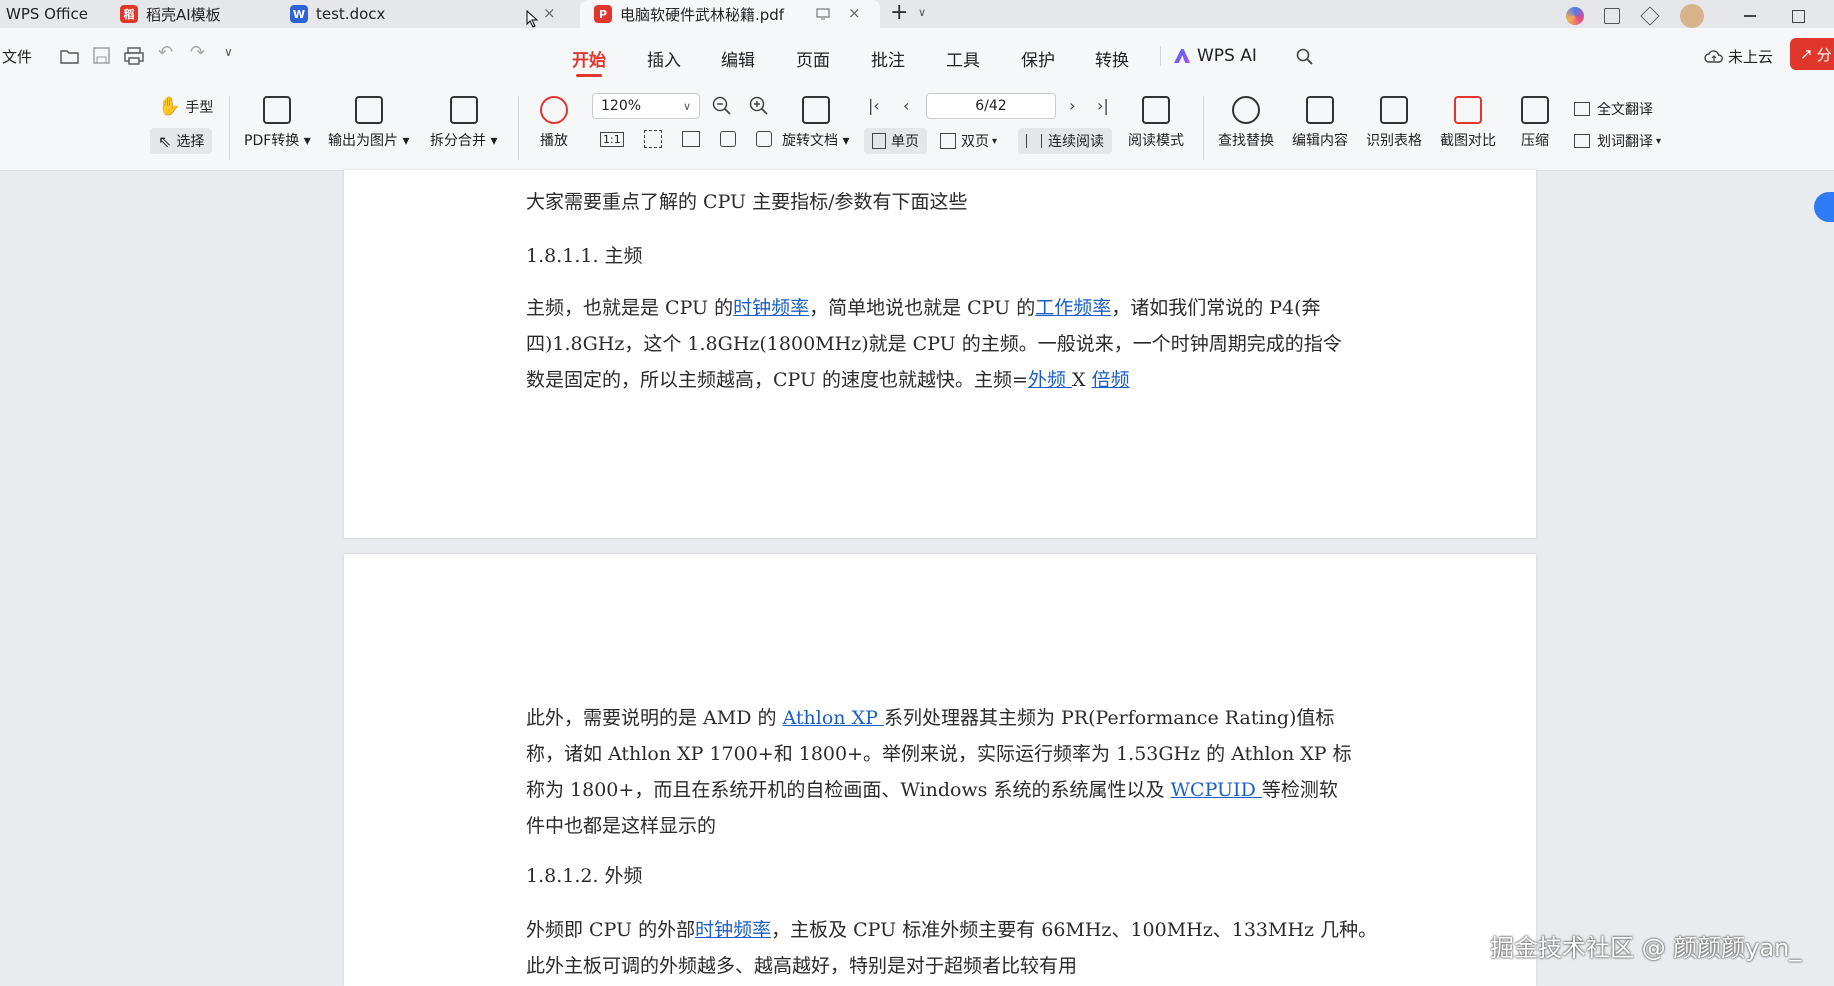  I want to click on menu-separator, so click(1160, 56).